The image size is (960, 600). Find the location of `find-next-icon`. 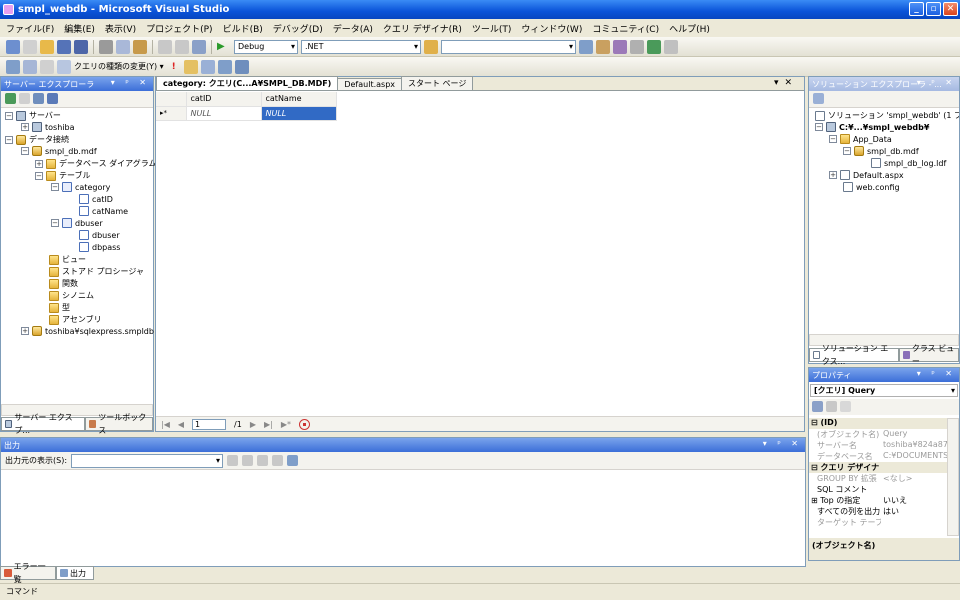

find-next-icon is located at coordinates (263, 460).